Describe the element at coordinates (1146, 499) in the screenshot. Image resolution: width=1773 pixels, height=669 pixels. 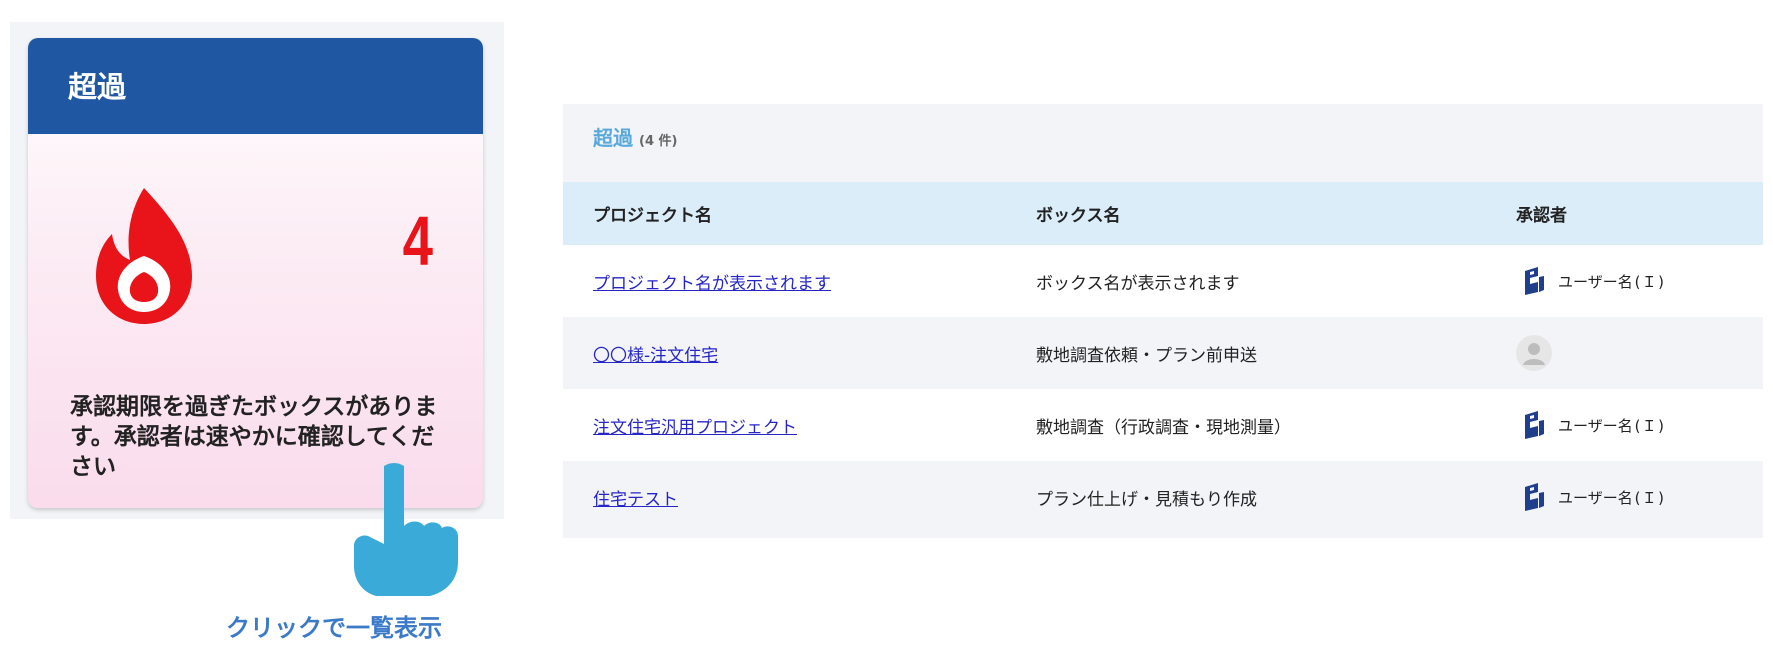
I see `box-name: プラン仕上げ・見積もり作成` at that location.